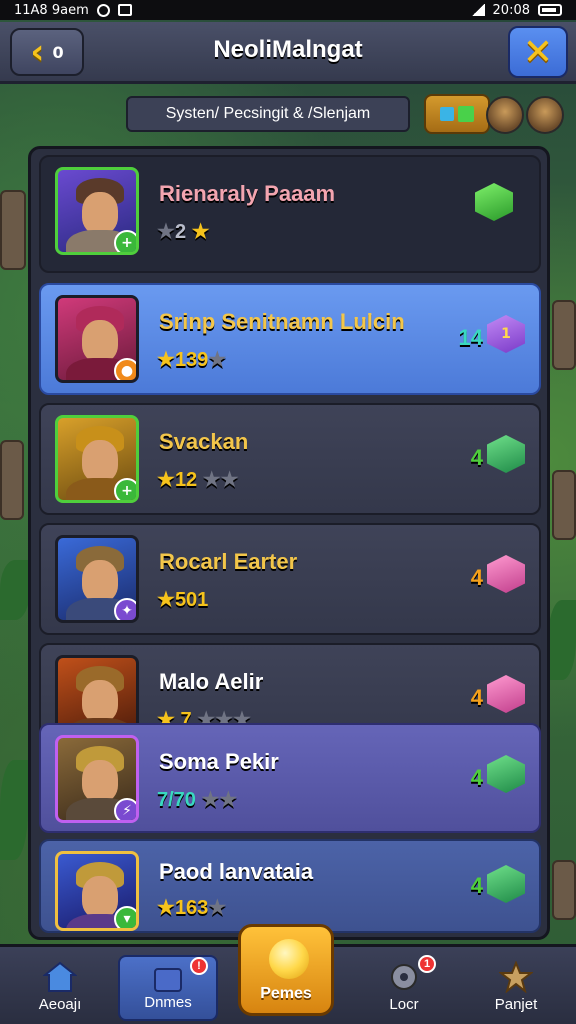 This screenshot has width=576, height=1024. Describe the element at coordinates (290, 778) in the screenshot. I see `hero-card: ⚡ Soma Pekir 7/70 ★★ 4` at that location.